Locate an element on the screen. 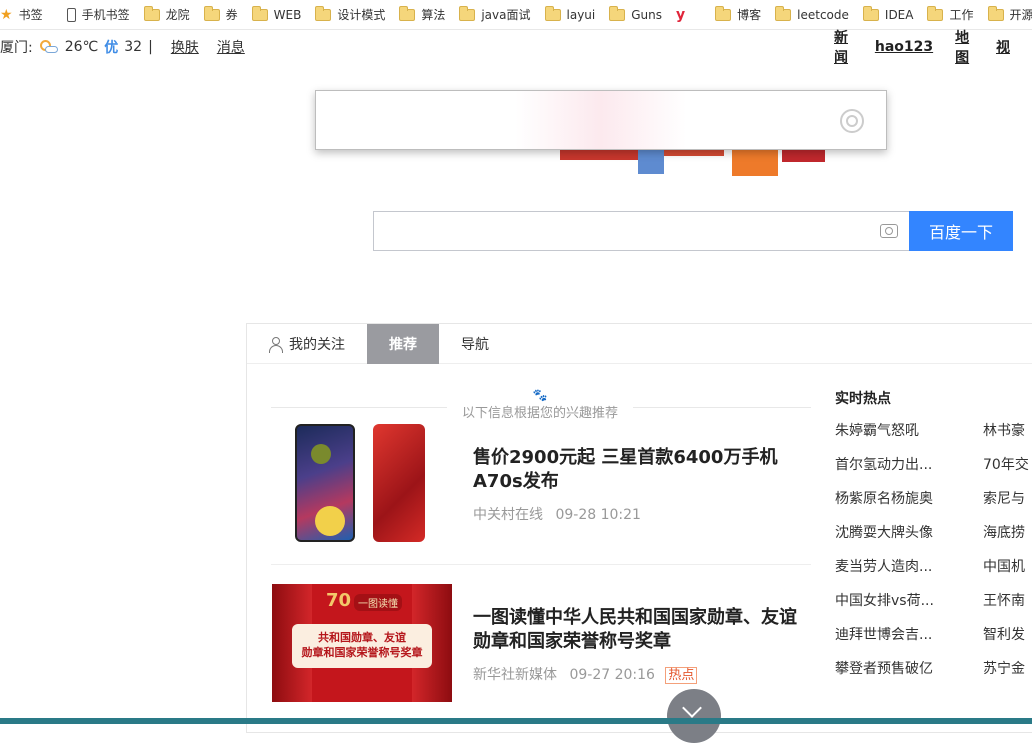 This screenshot has height=743, width=1032. news-meta: 中关村在线 09-28 10:21 is located at coordinates (557, 514).